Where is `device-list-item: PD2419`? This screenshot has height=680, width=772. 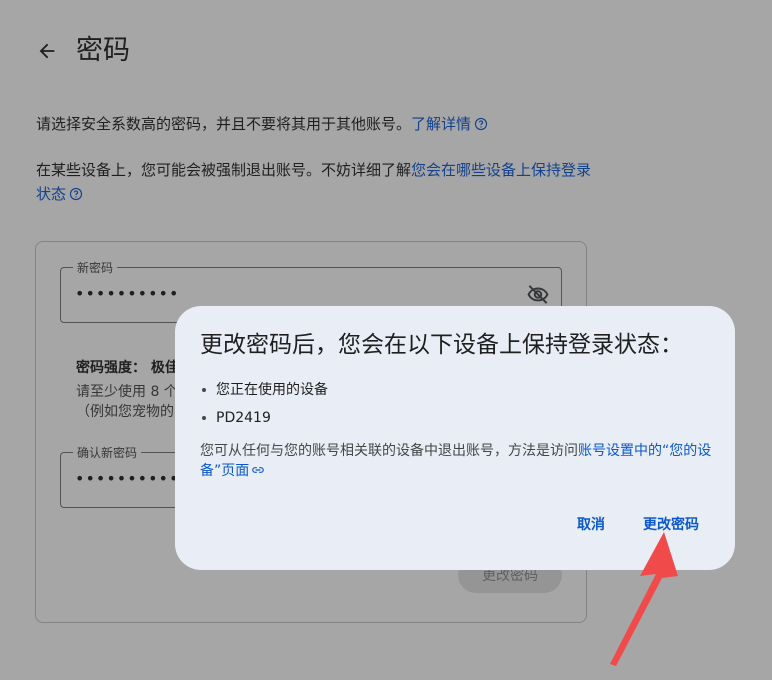 device-list-item: PD2419 is located at coordinates (264, 418).